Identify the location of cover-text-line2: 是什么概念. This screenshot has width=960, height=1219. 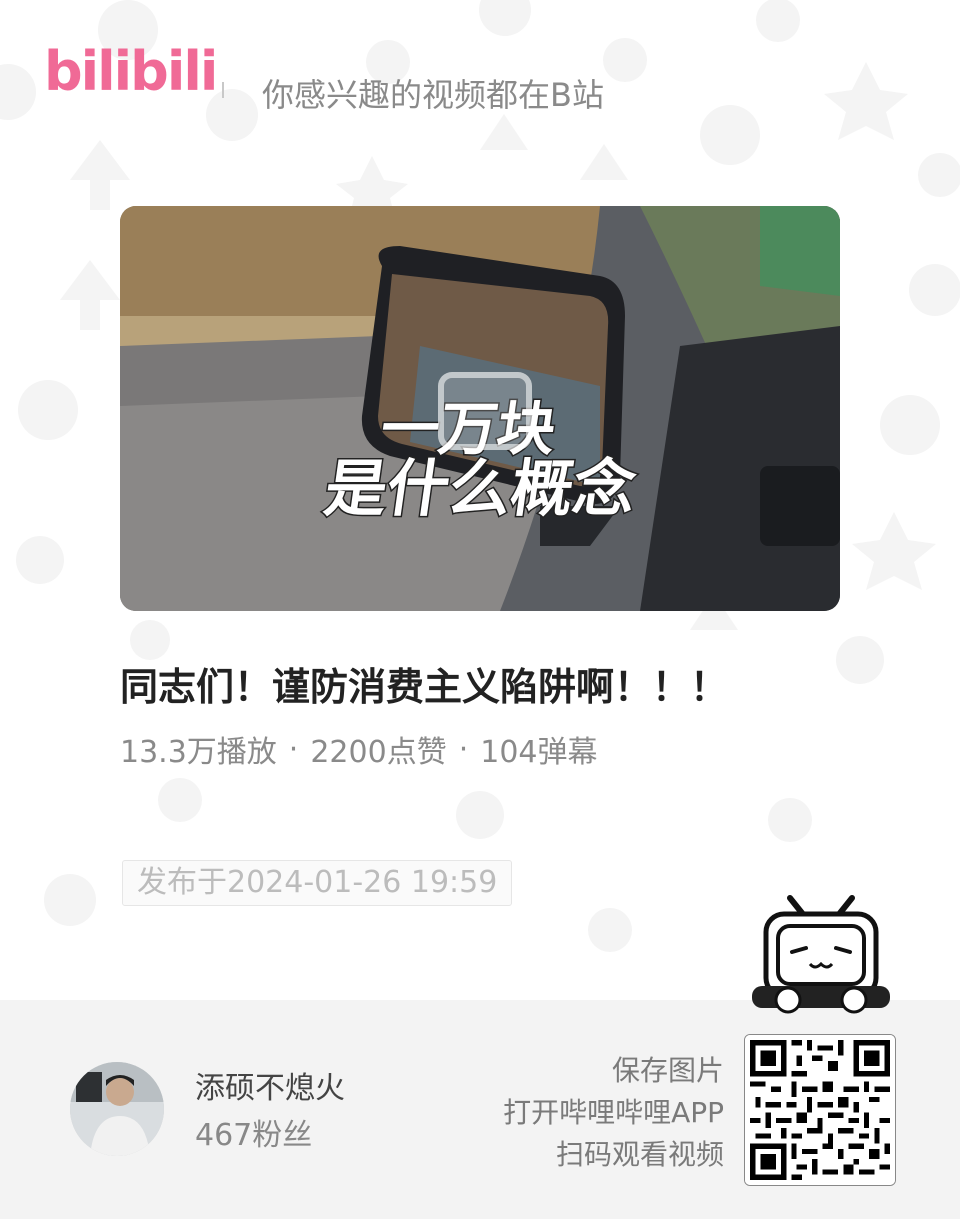
(480, 489).